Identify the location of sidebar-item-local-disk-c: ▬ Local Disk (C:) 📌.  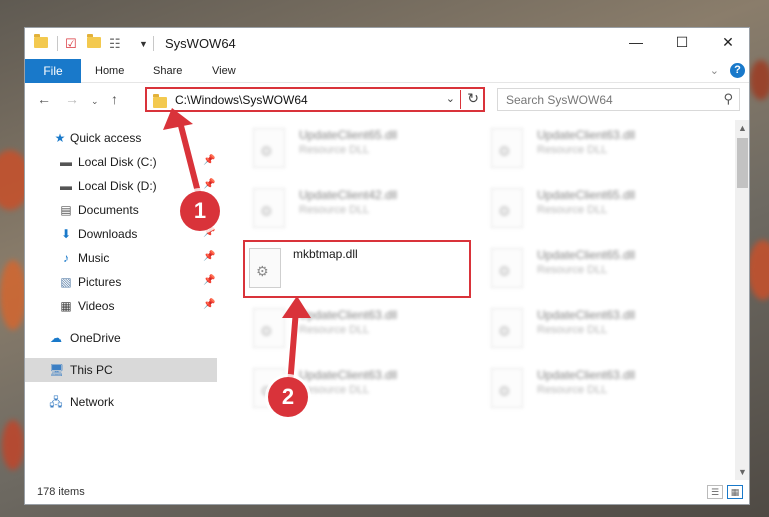
(121, 162).